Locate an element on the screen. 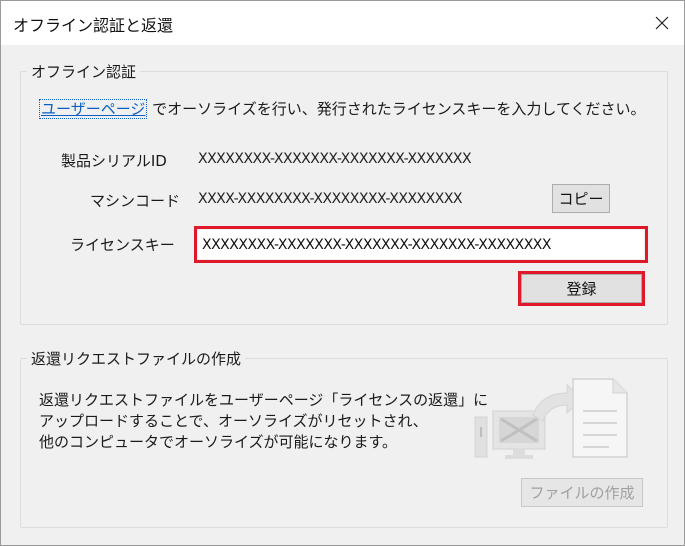 The height and width of the screenshot is (546, 685). close-button is located at coordinates (662, 23).